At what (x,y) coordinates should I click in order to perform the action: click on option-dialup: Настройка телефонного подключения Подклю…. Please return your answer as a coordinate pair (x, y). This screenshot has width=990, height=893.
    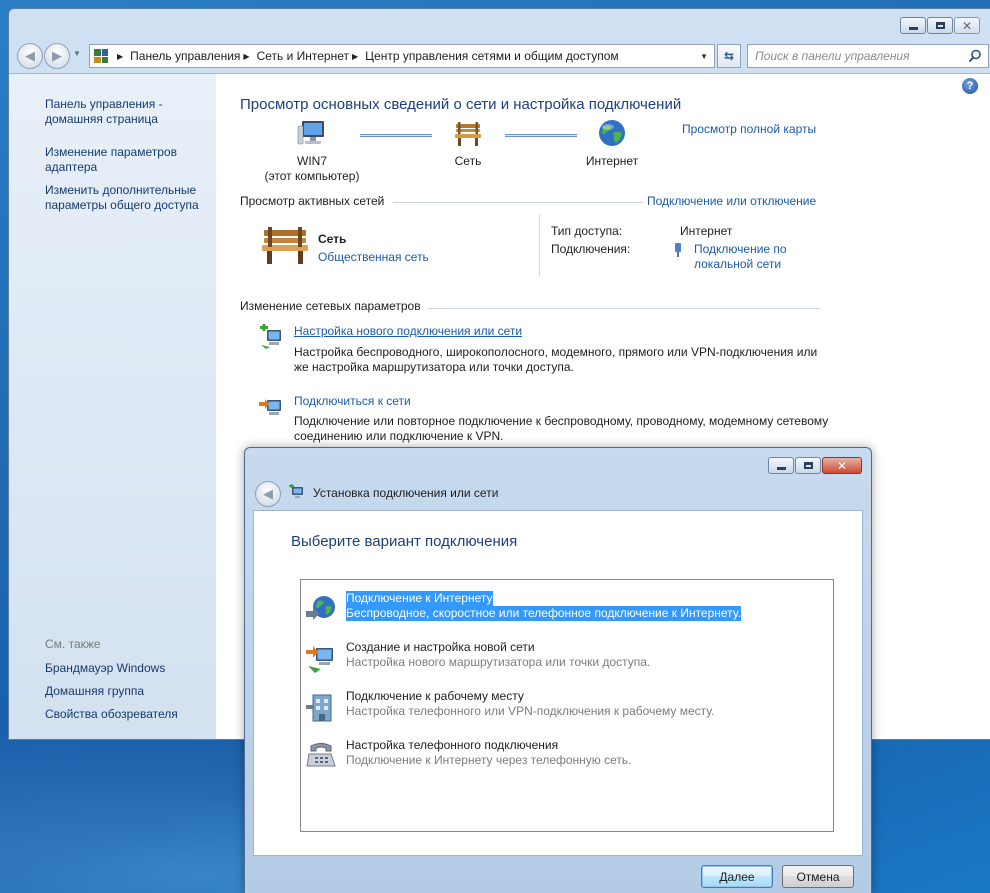
    Looking at the image, I should click on (565, 757).